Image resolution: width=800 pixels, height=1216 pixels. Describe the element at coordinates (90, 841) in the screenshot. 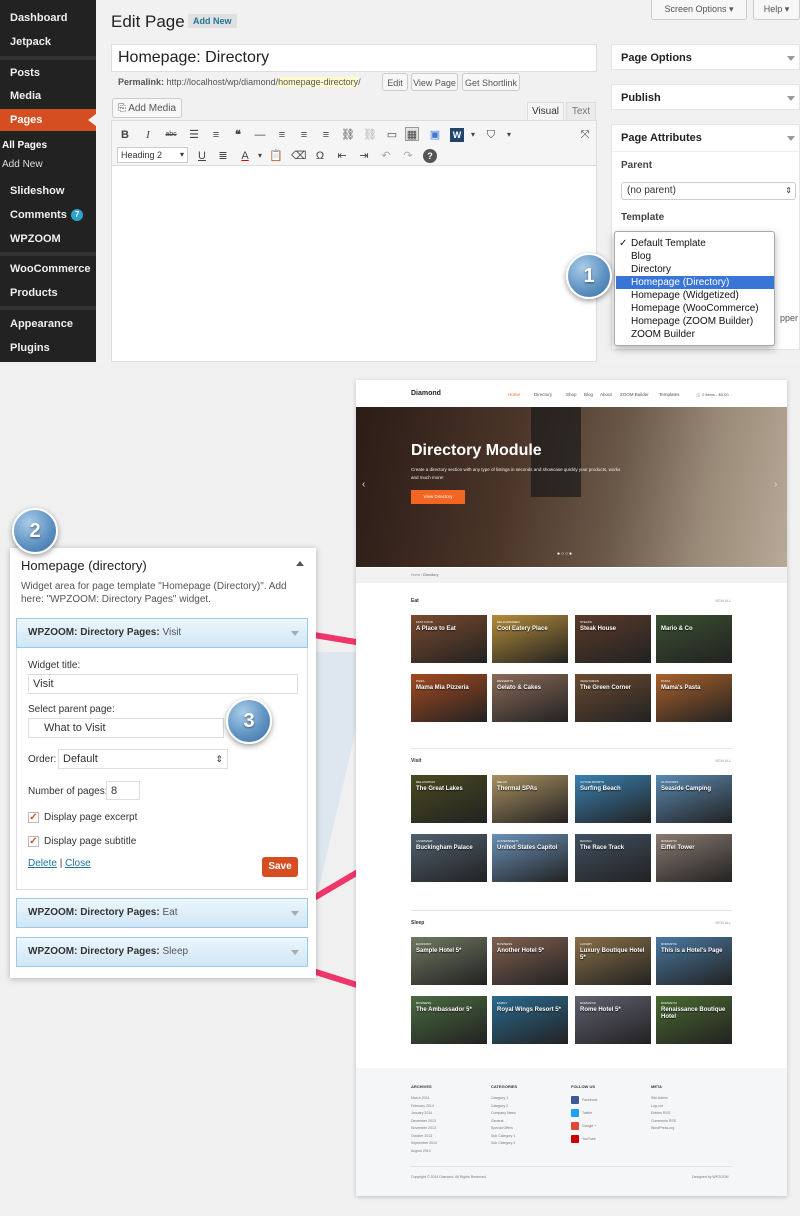

I see `display-subtitle-label: Display page subtitle` at that location.